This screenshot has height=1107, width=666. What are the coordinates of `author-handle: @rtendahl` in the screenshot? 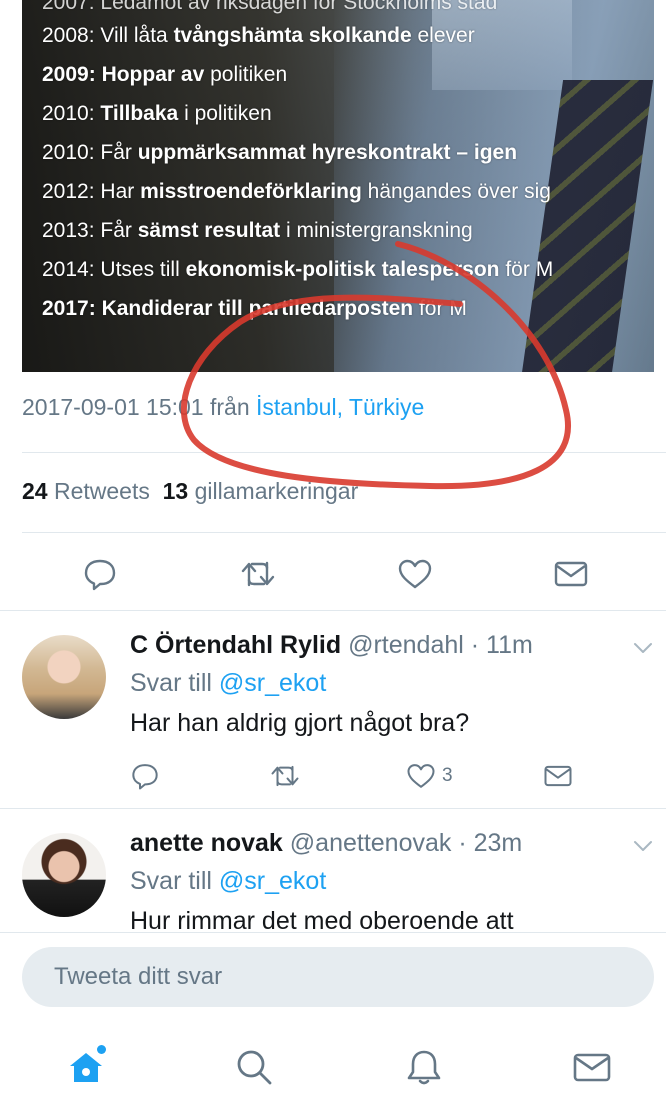 It's located at (406, 645).